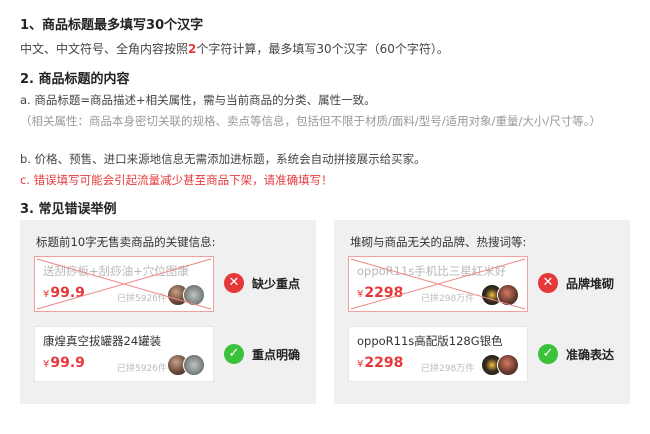  I want to click on example-panel-title: 堆砌与商品无关的品牌、热搜词等:, so click(438, 242).